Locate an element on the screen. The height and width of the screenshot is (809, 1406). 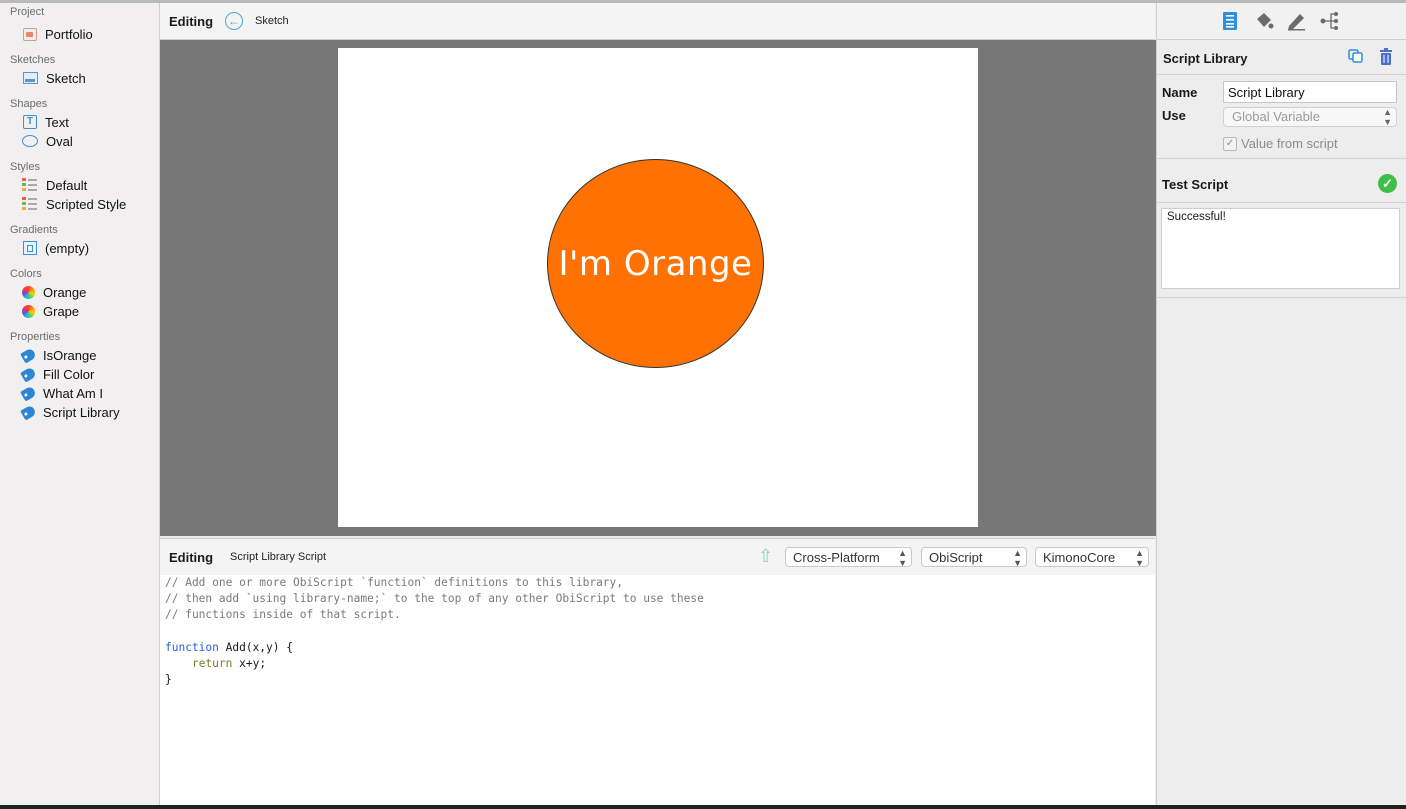
portfolio-icon is located at coordinates (30, 34).